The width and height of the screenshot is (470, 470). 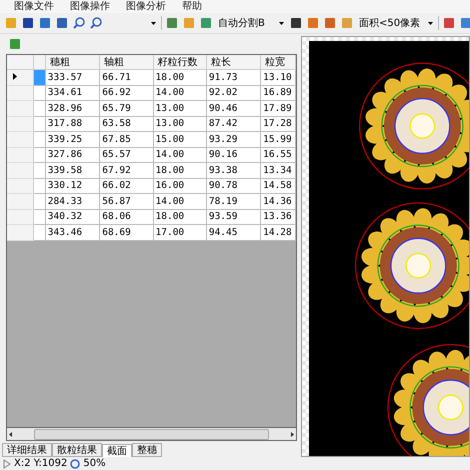 I want to click on table-cell: 317.88, so click(x=72, y=124).